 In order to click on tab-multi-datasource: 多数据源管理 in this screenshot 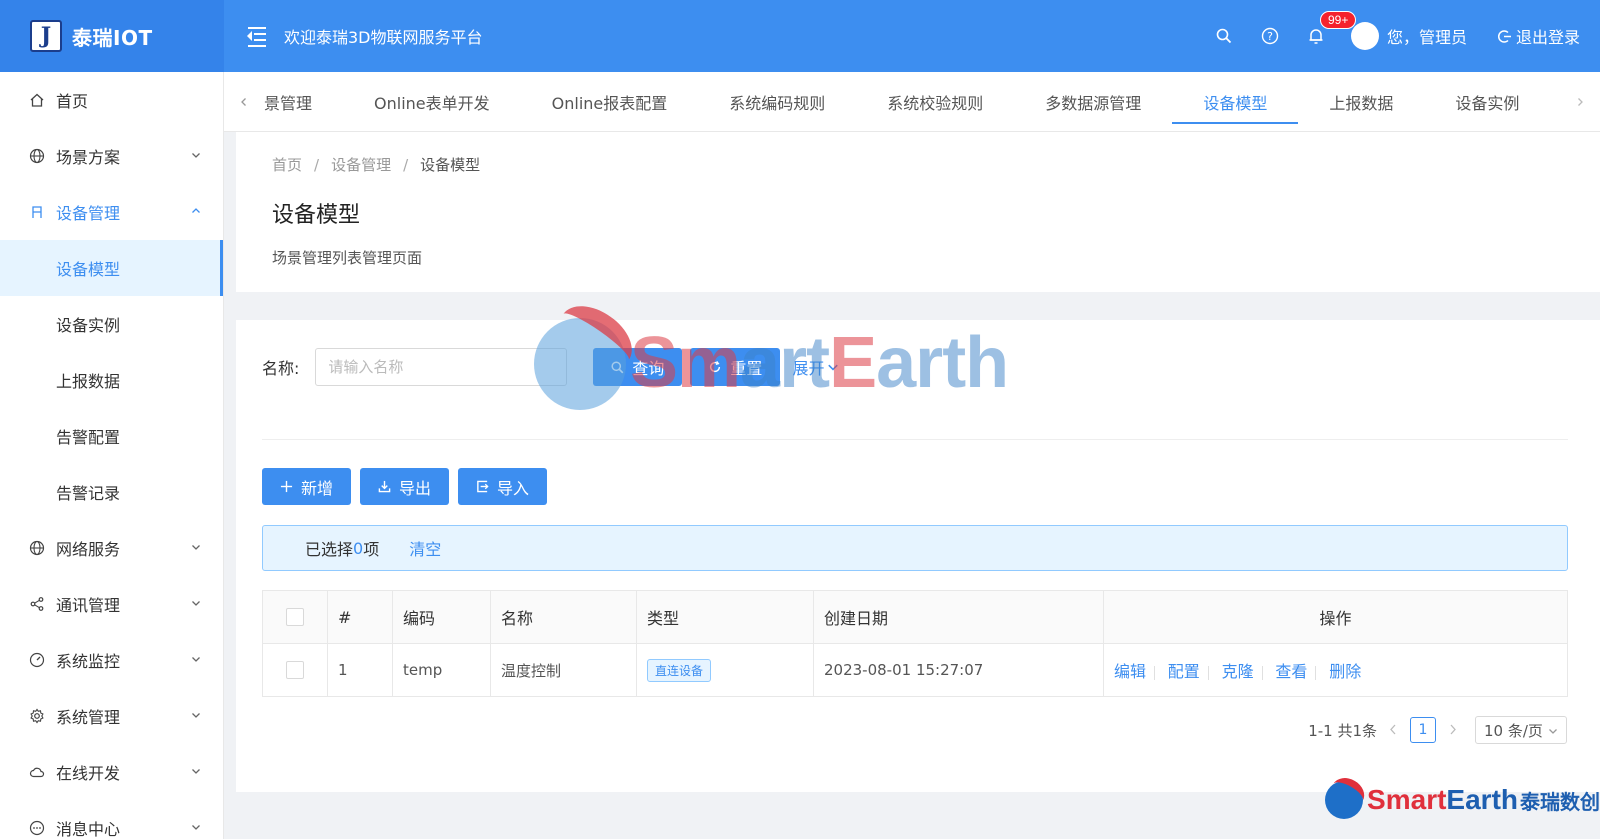, I will do `click(1093, 102)`.